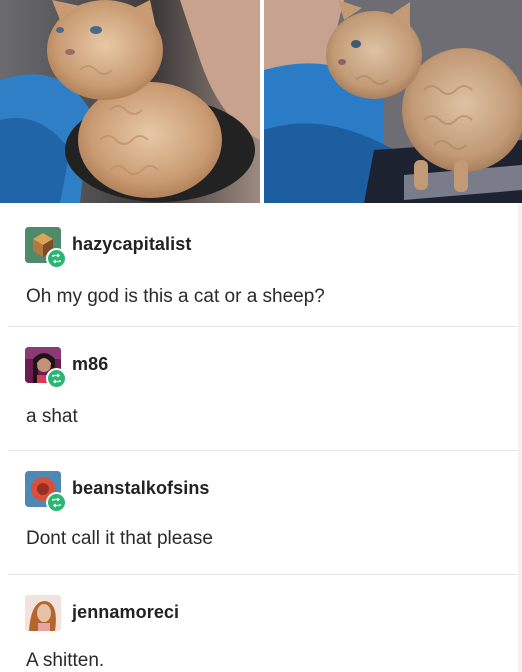 The image size is (522, 672). Describe the element at coordinates (131, 244) in the screenshot. I see `username: hazycapitalist` at that location.